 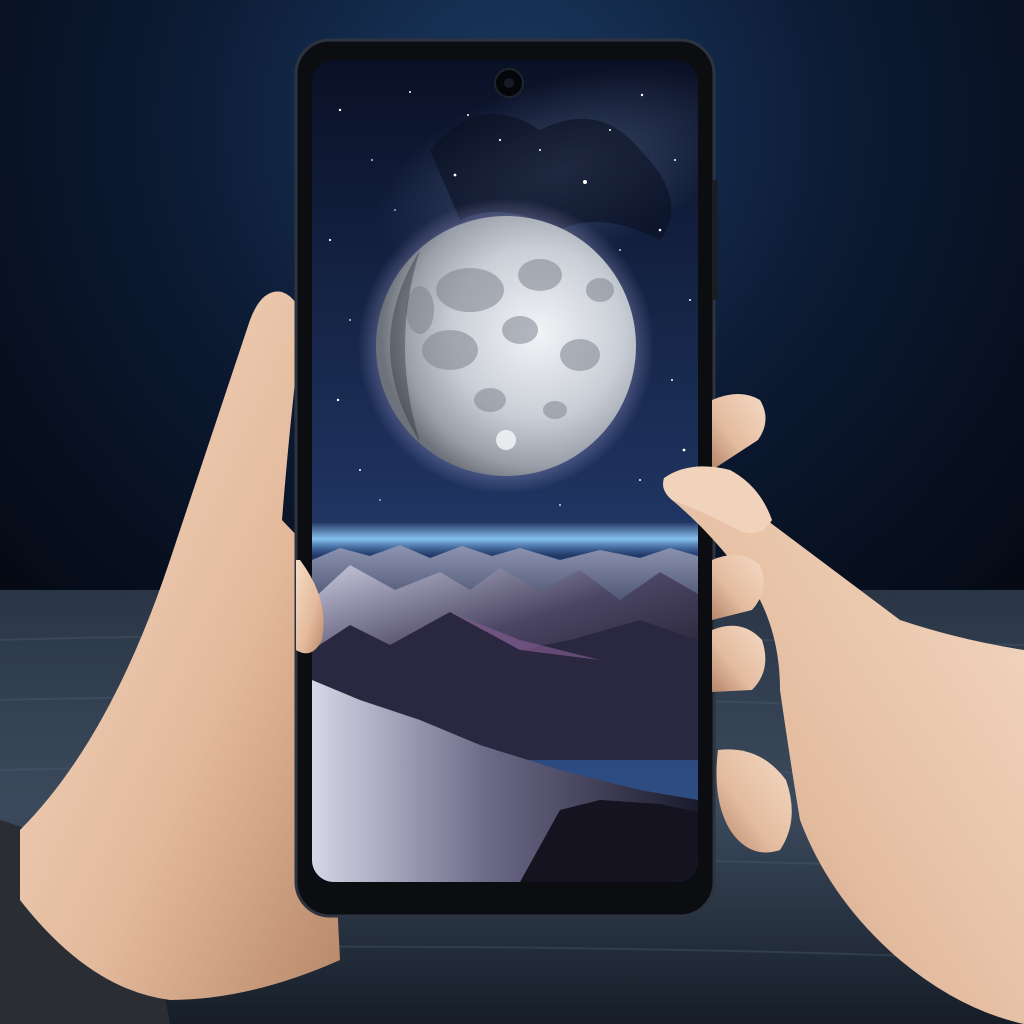 I want to click on horizon-glow, so click(x=505, y=539).